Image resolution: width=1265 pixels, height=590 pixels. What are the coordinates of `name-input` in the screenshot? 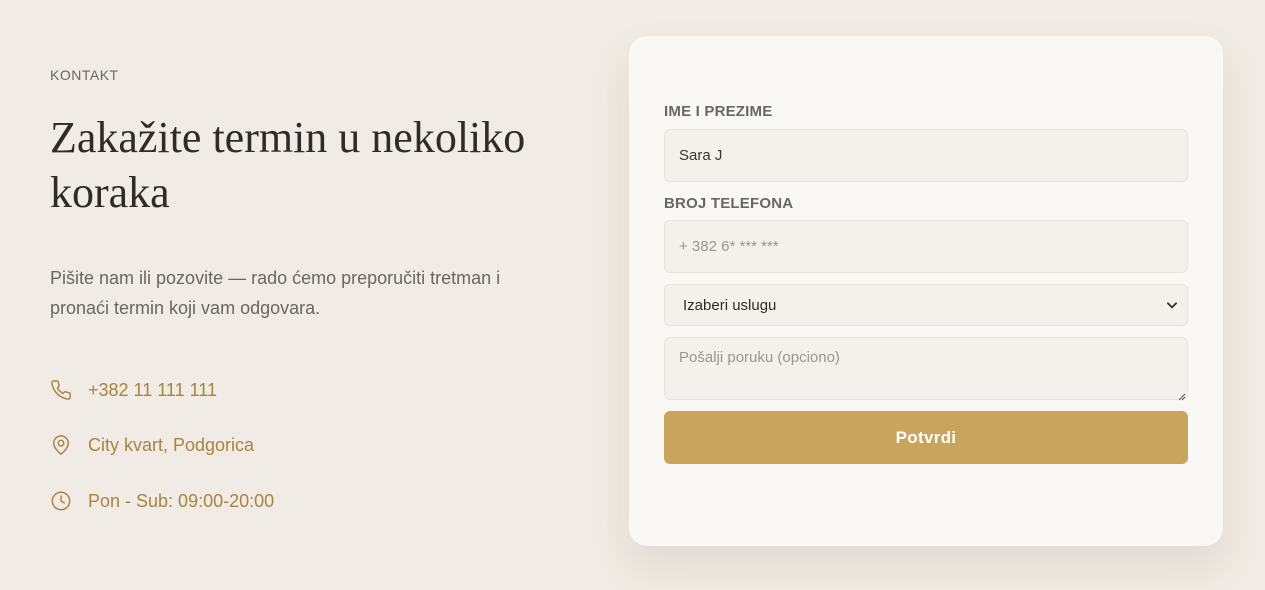 It's located at (926, 155).